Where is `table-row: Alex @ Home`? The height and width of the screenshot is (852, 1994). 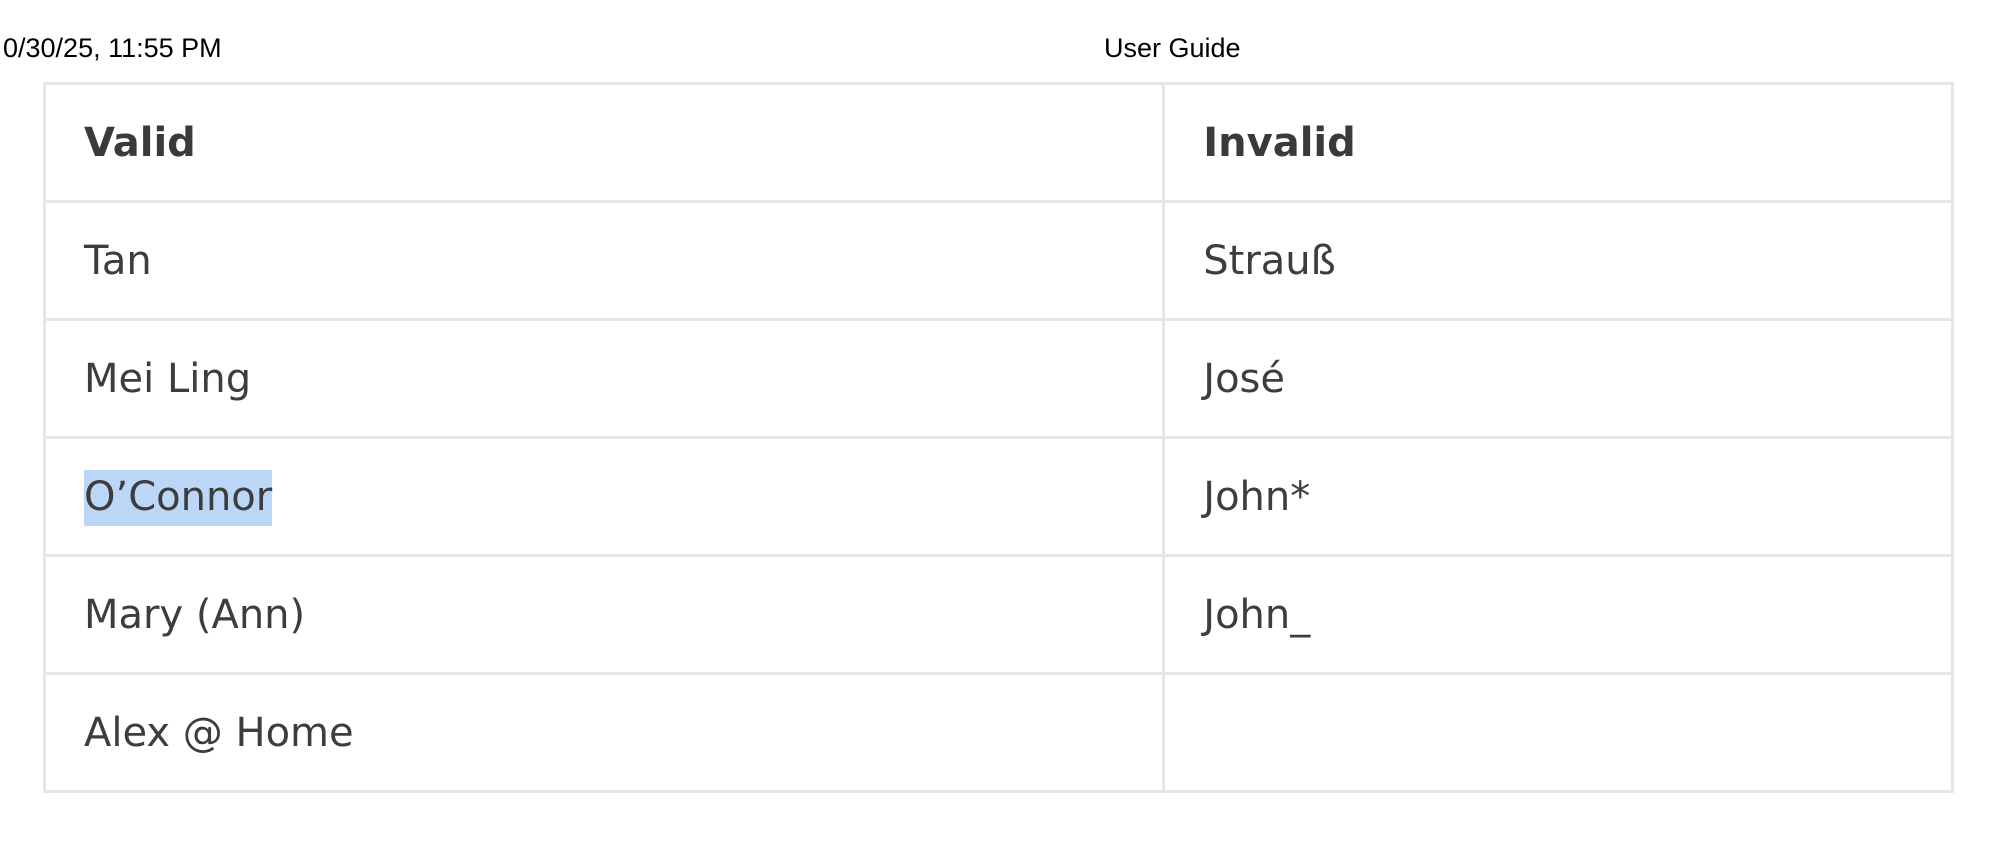 table-row: Alex @ Home is located at coordinates (998, 732).